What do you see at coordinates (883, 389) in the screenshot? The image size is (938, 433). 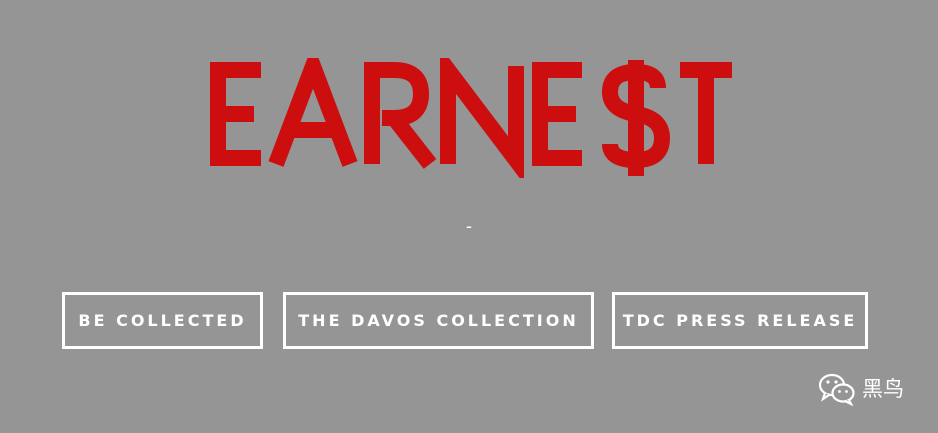 I see `watermark-text: 黑鸟` at bounding box center [883, 389].